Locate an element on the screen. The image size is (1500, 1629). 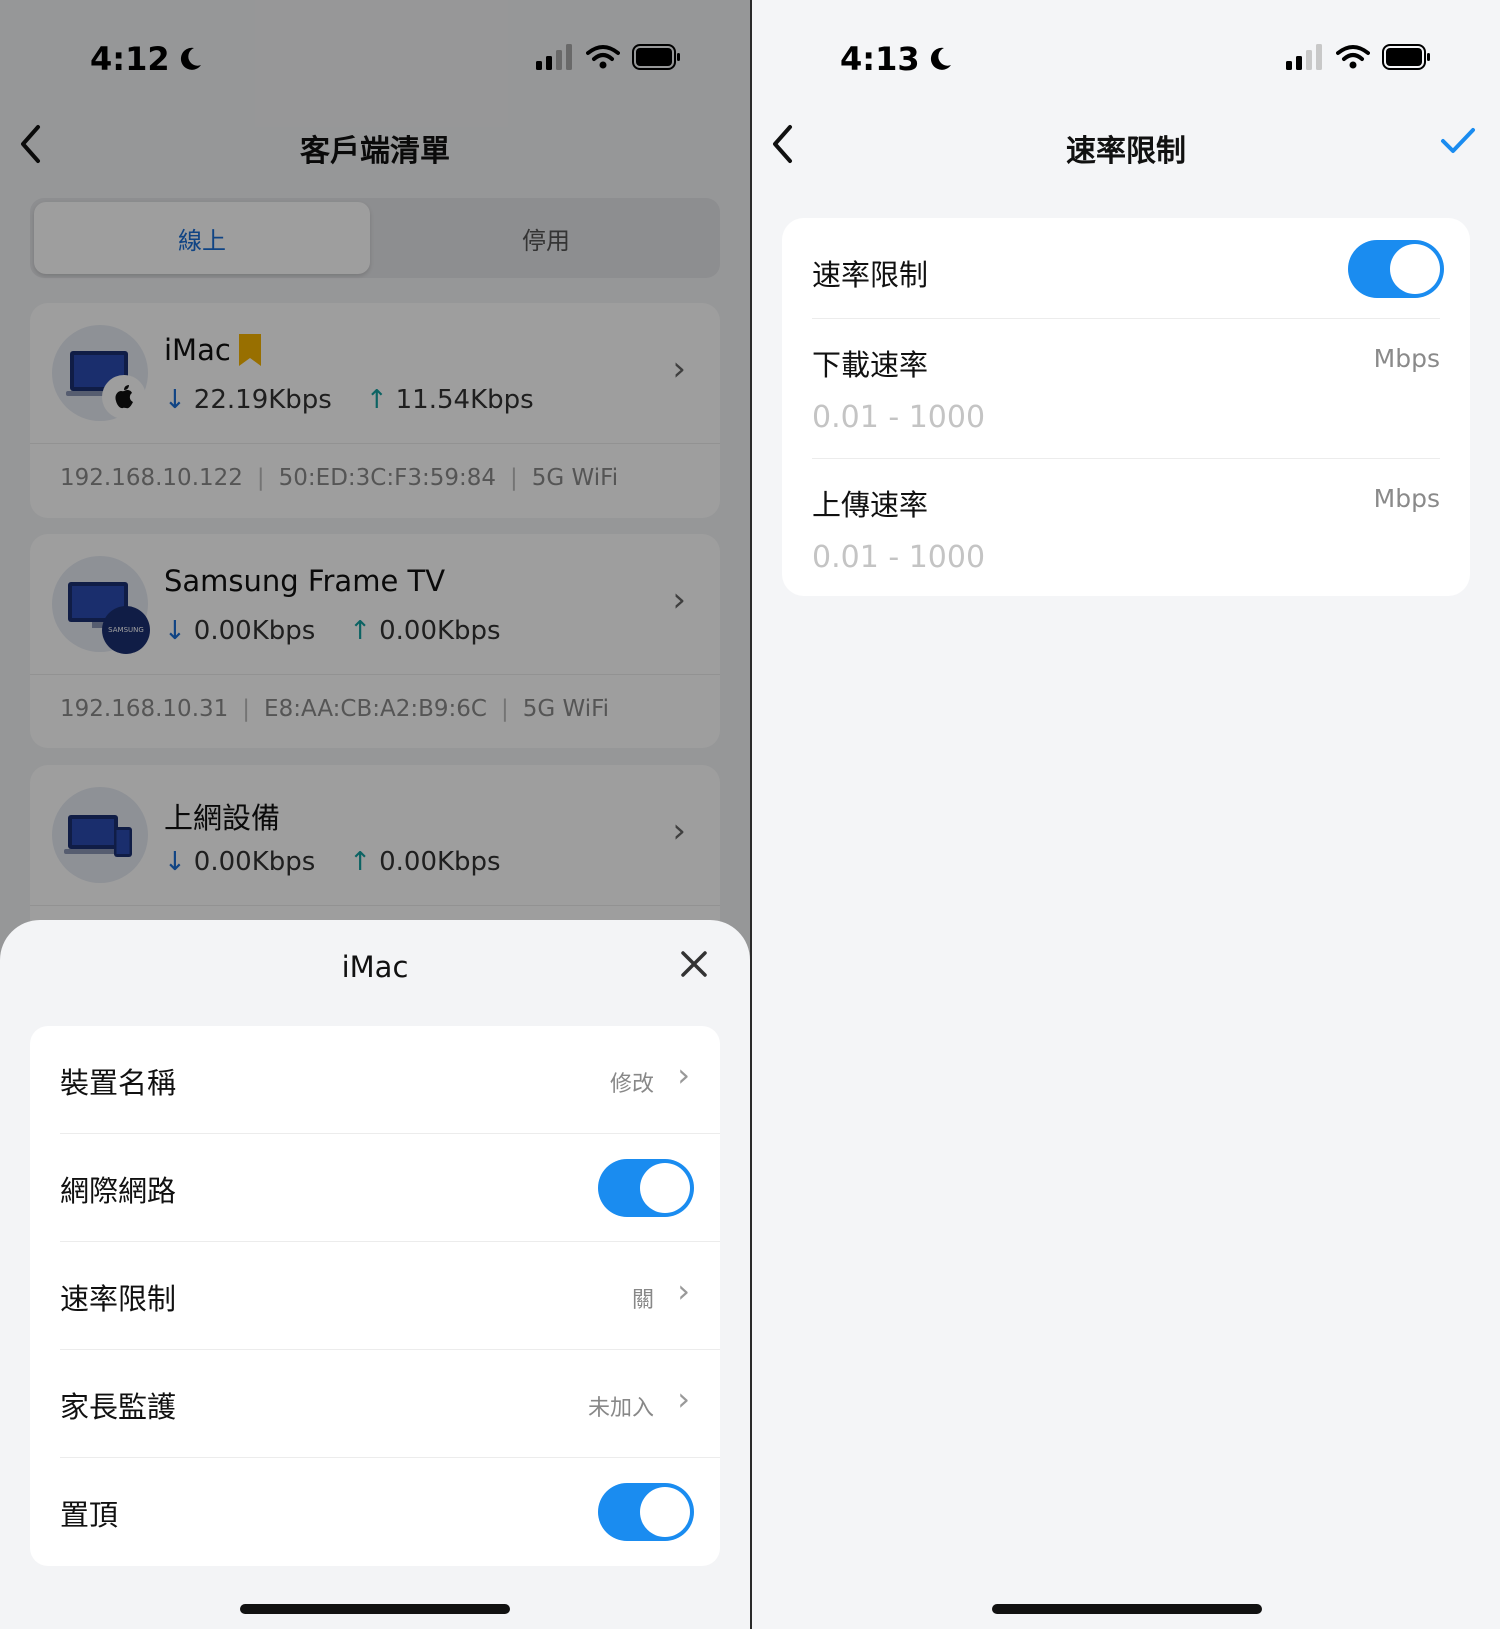
row-label: 置頂 is located at coordinates (89, 1515).